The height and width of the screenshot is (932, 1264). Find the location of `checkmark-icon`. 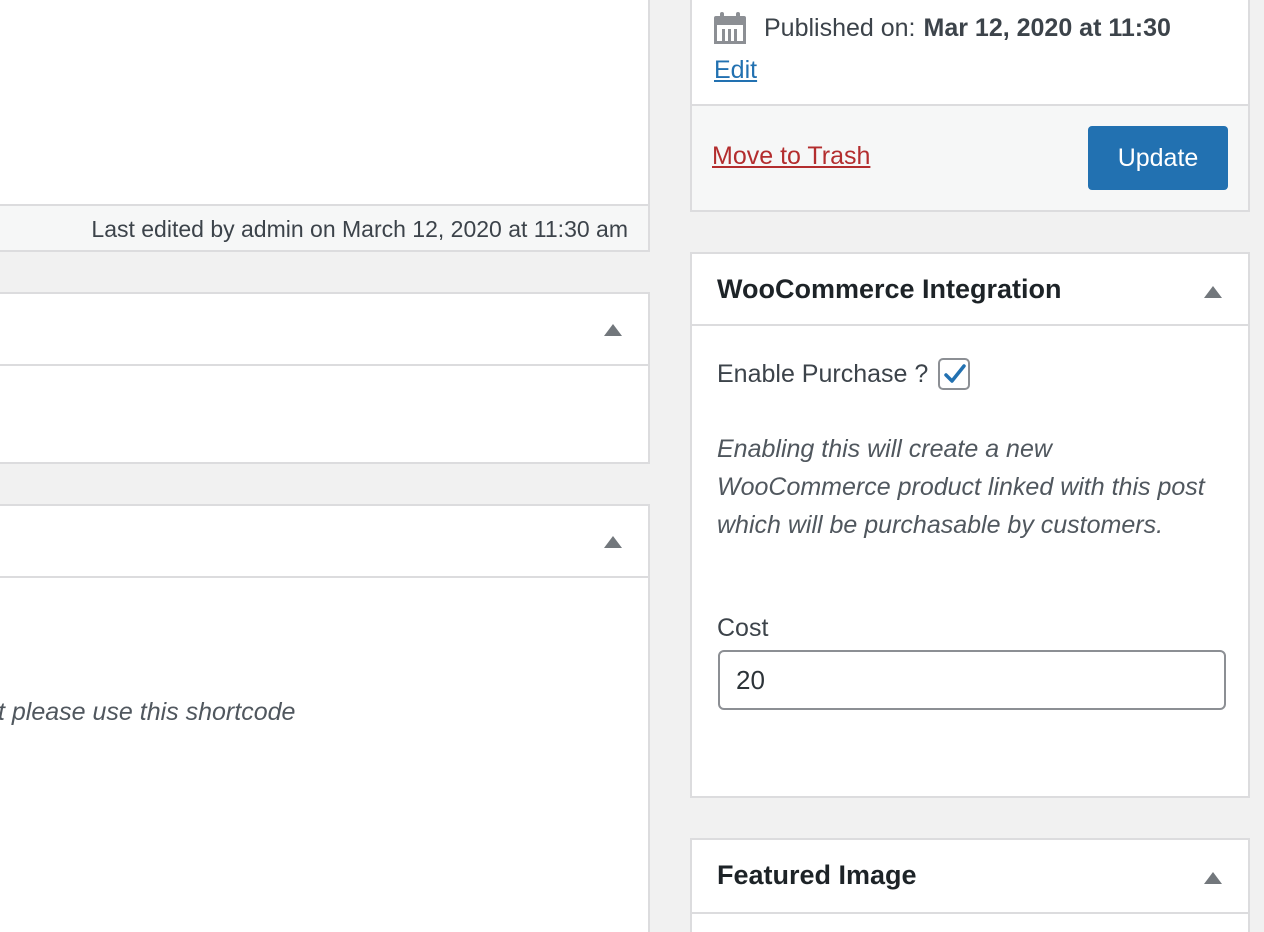

checkmark-icon is located at coordinates (955, 373).